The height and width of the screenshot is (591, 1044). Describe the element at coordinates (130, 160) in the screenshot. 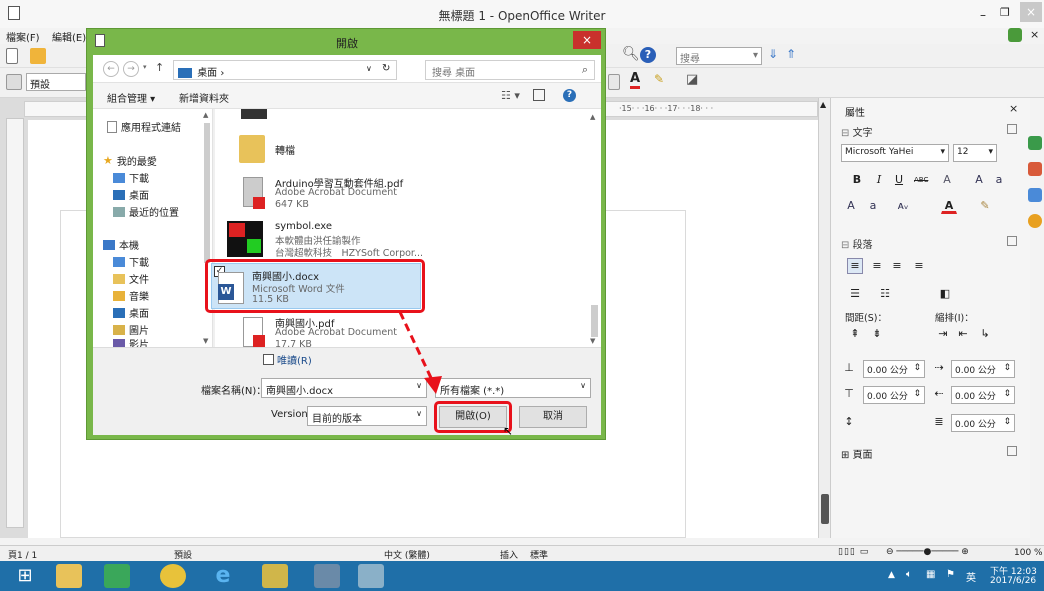

I see `nav-item-favorites: ★ 我的最愛` at that location.